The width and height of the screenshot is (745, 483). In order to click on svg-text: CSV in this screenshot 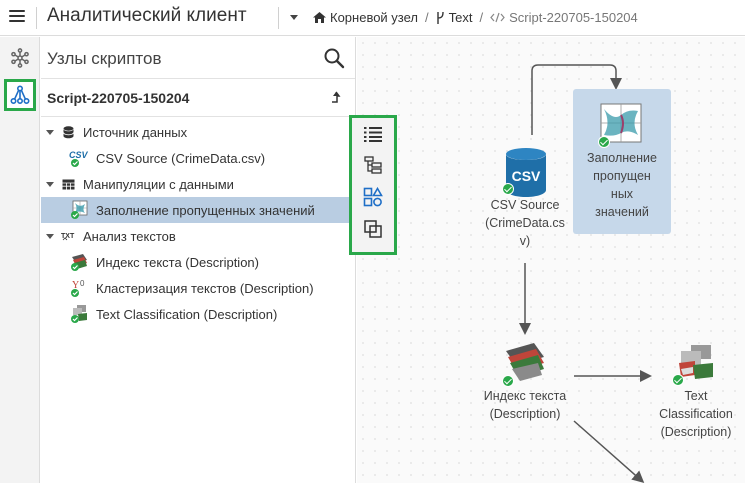, I will do `click(79, 155)`.